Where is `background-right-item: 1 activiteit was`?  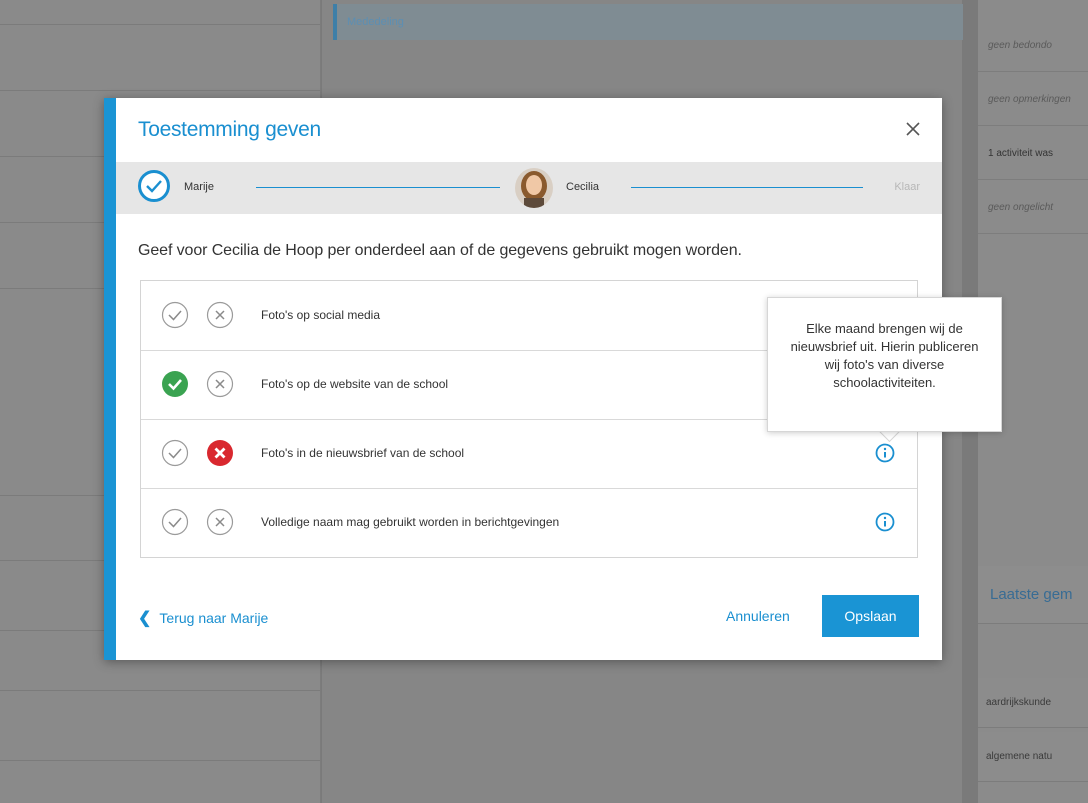
background-right-item: 1 activiteit was is located at coordinates (1033, 154).